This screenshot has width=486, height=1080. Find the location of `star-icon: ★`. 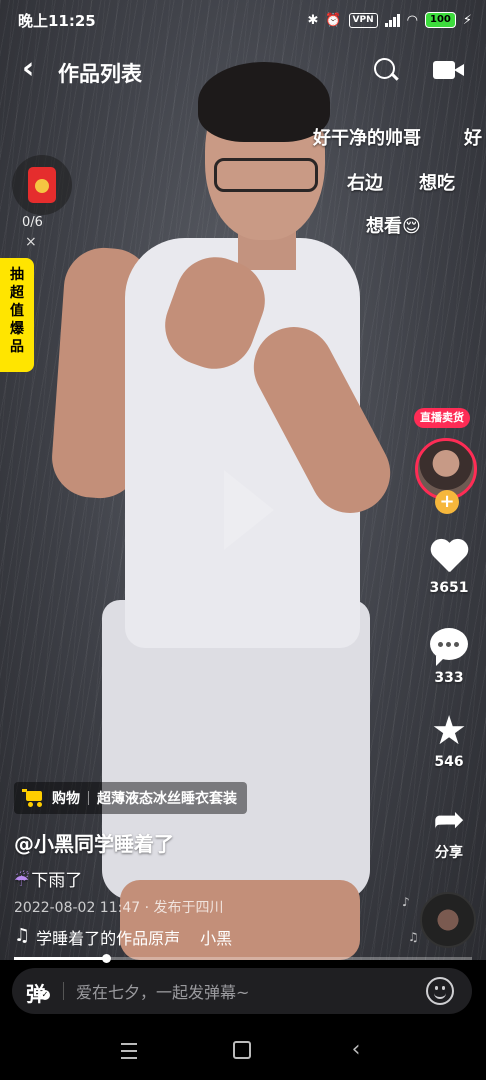

star-icon: ★ is located at coordinates (449, 731).